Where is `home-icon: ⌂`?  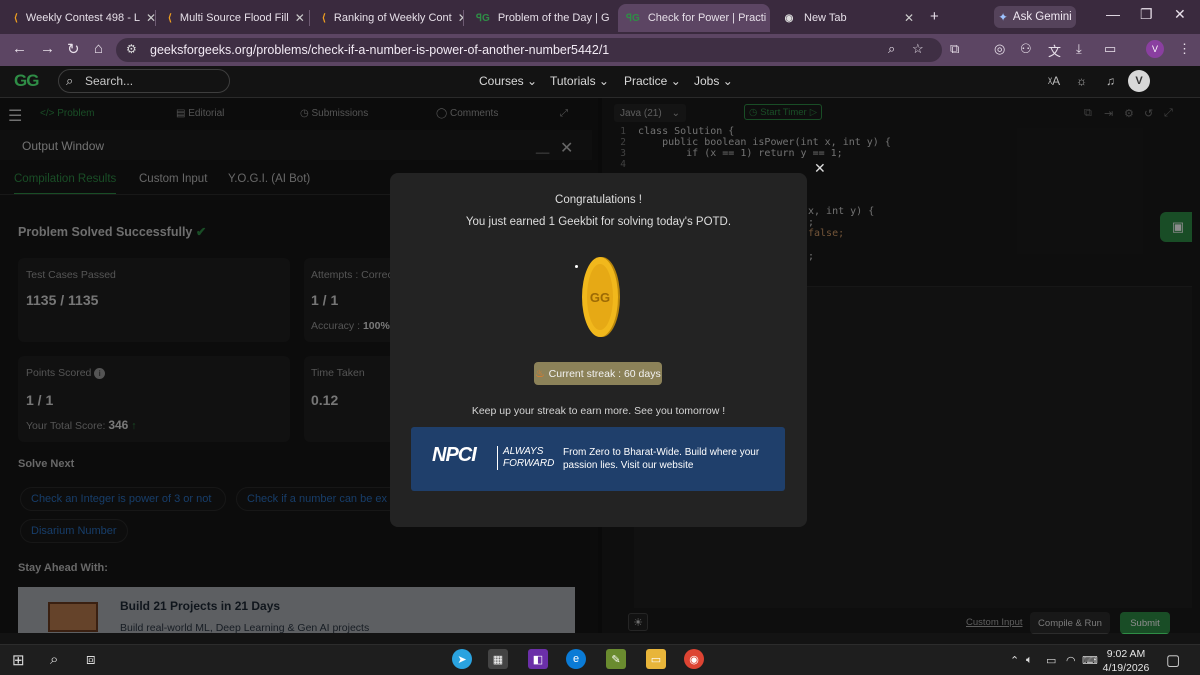
home-icon: ⌂ is located at coordinates (98, 48).